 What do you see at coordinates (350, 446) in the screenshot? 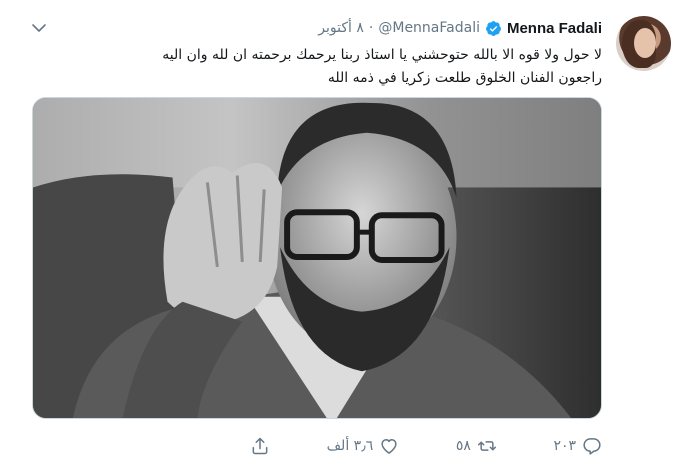
I see `like-count: ٣٫٦ ألف` at bounding box center [350, 446].